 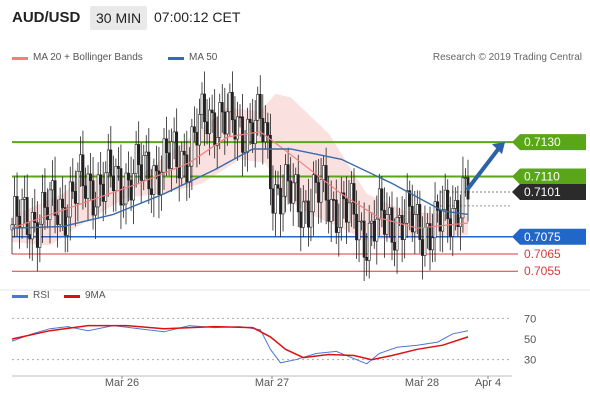 What do you see at coordinates (240, 342) in the screenshot?
I see `rsi-ma-line` at bounding box center [240, 342].